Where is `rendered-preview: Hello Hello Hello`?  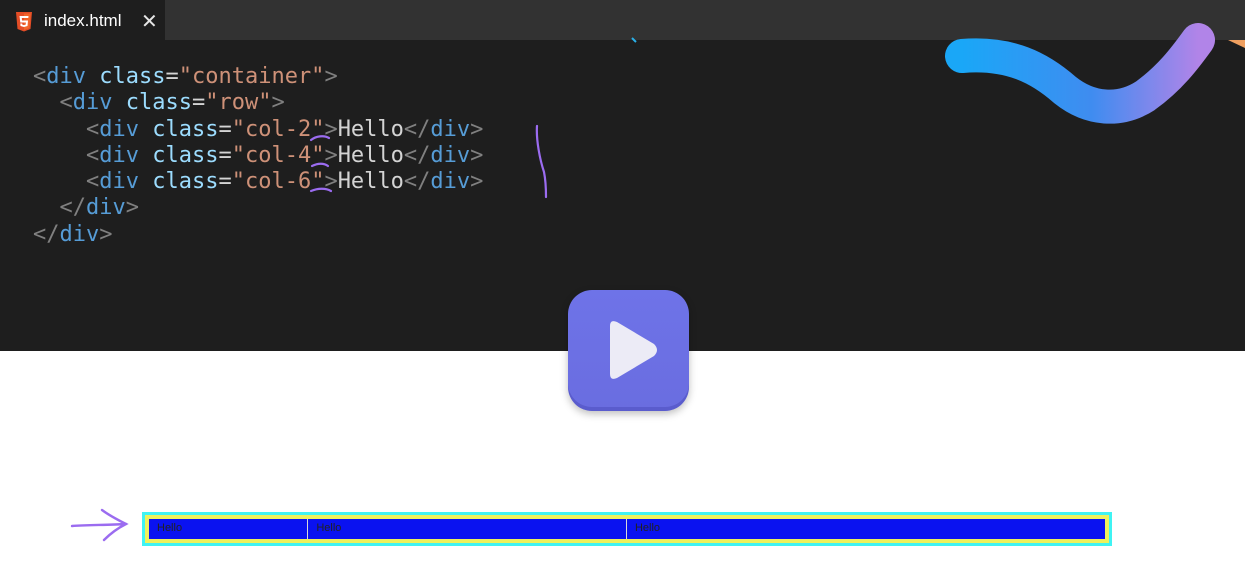
rendered-preview: Hello Hello Hello is located at coordinates (627, 529).